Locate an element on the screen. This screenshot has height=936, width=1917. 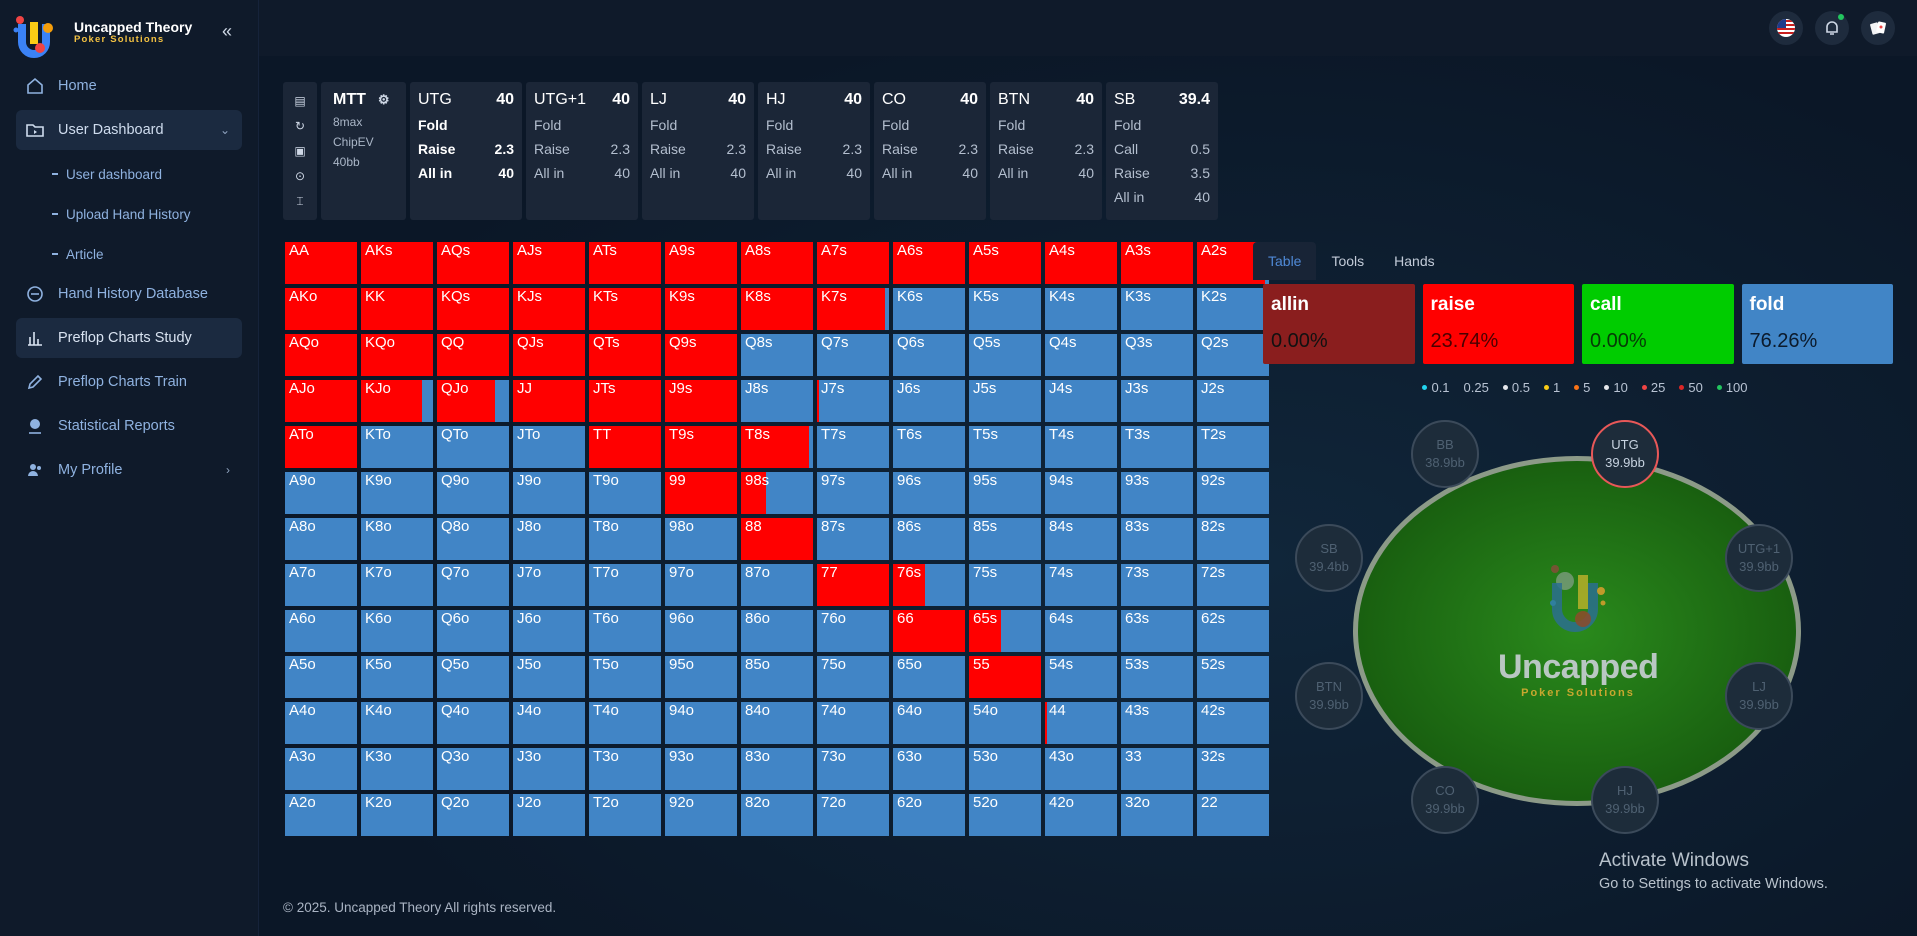
hand-cell-T7o: T7o is located at coordinates (625, 585).